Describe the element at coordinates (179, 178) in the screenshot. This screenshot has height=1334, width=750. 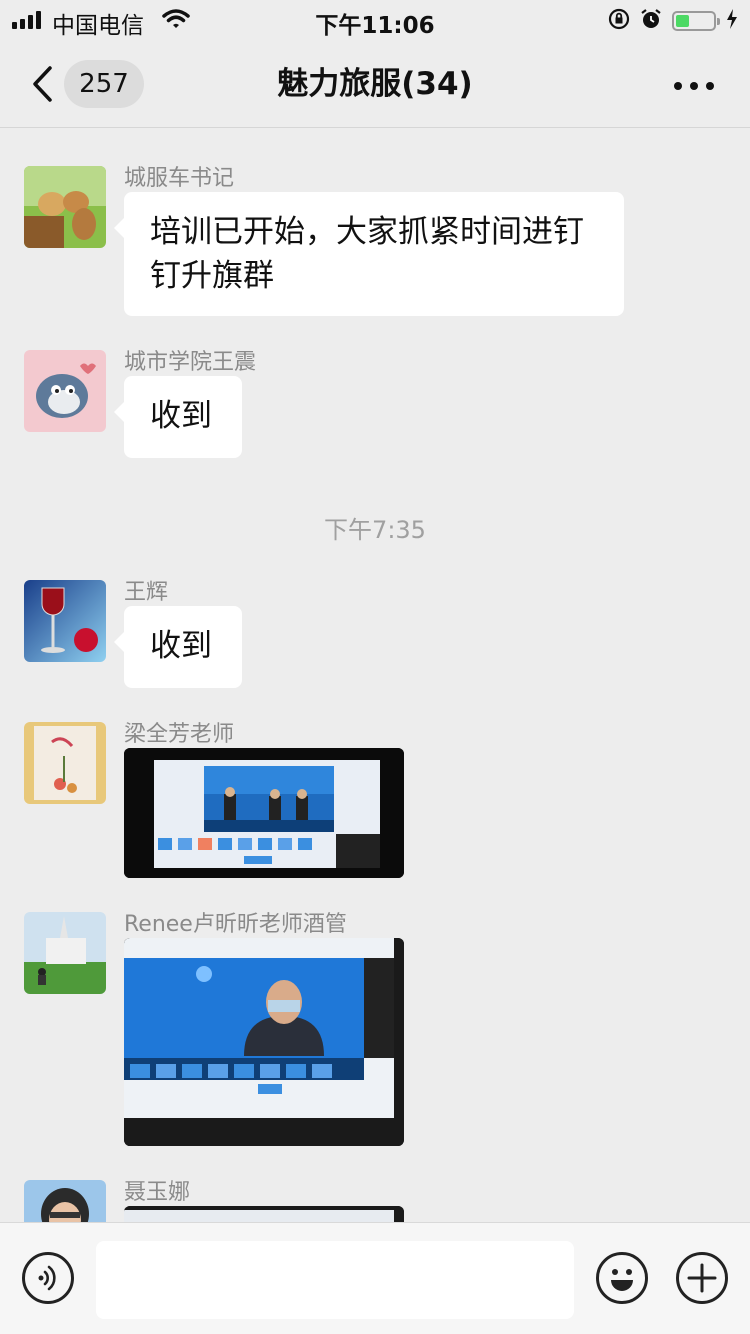
I see `sender-name: 城服车书记` at that location.